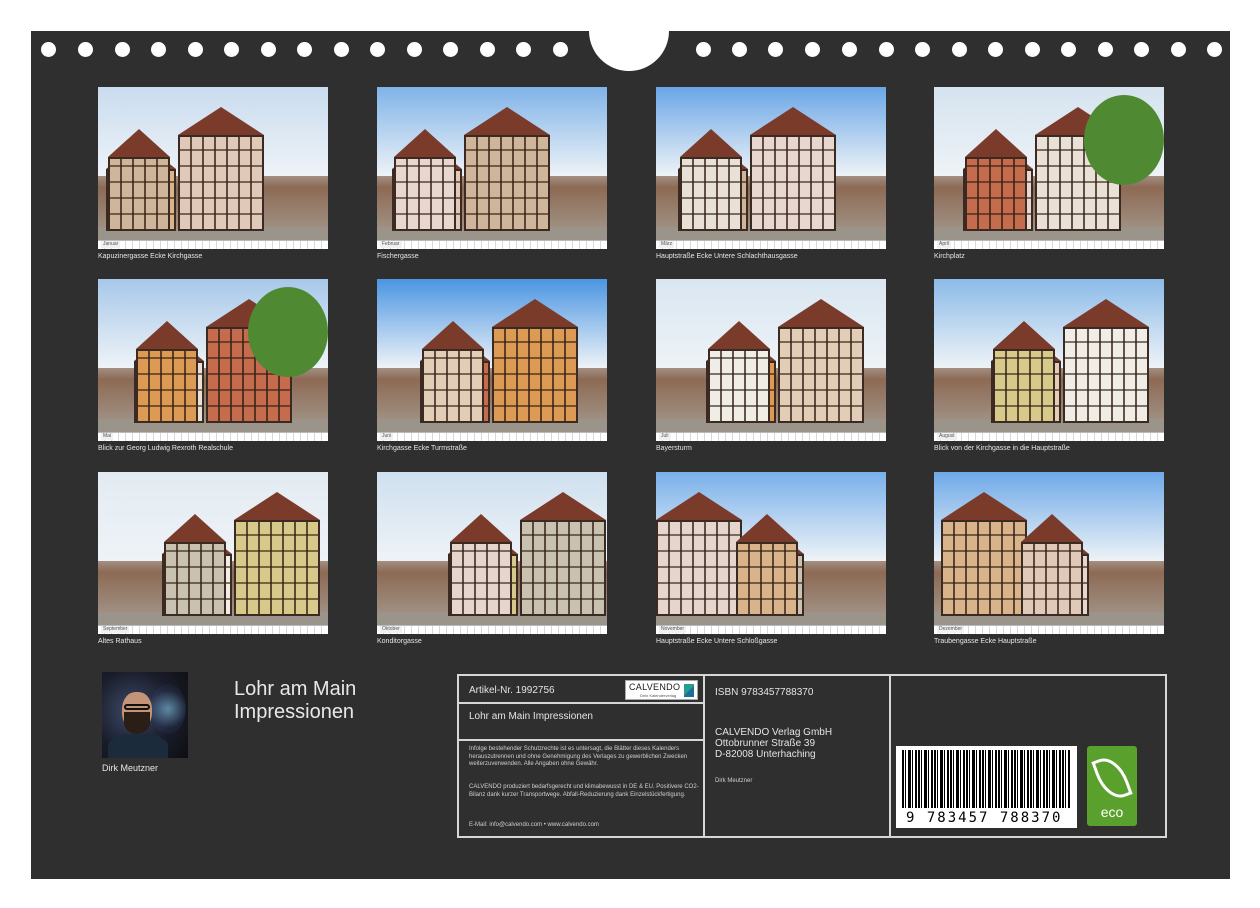 The image size is (1260, 908). I want to click on info-column-barcode: 9 783457 788370 eco, so click(1028, 756).